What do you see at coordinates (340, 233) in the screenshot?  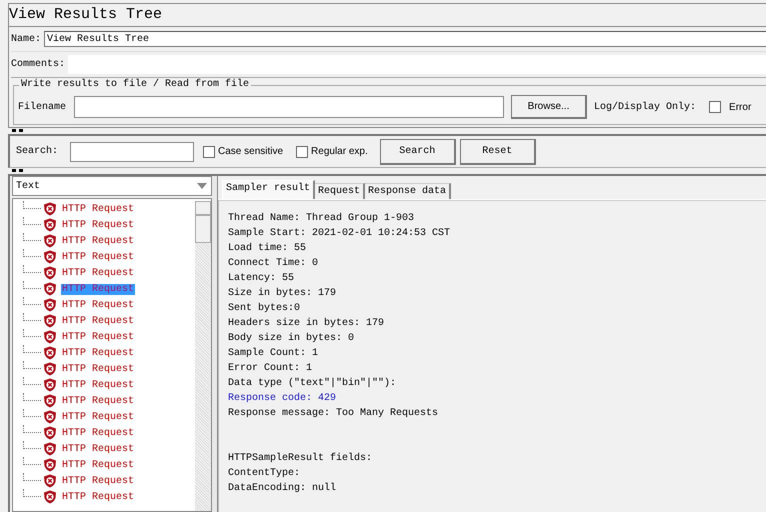 I see `result-line: Sample Start: 2021-02-01 10:24:53 CST` at bounding box center [340, 233].